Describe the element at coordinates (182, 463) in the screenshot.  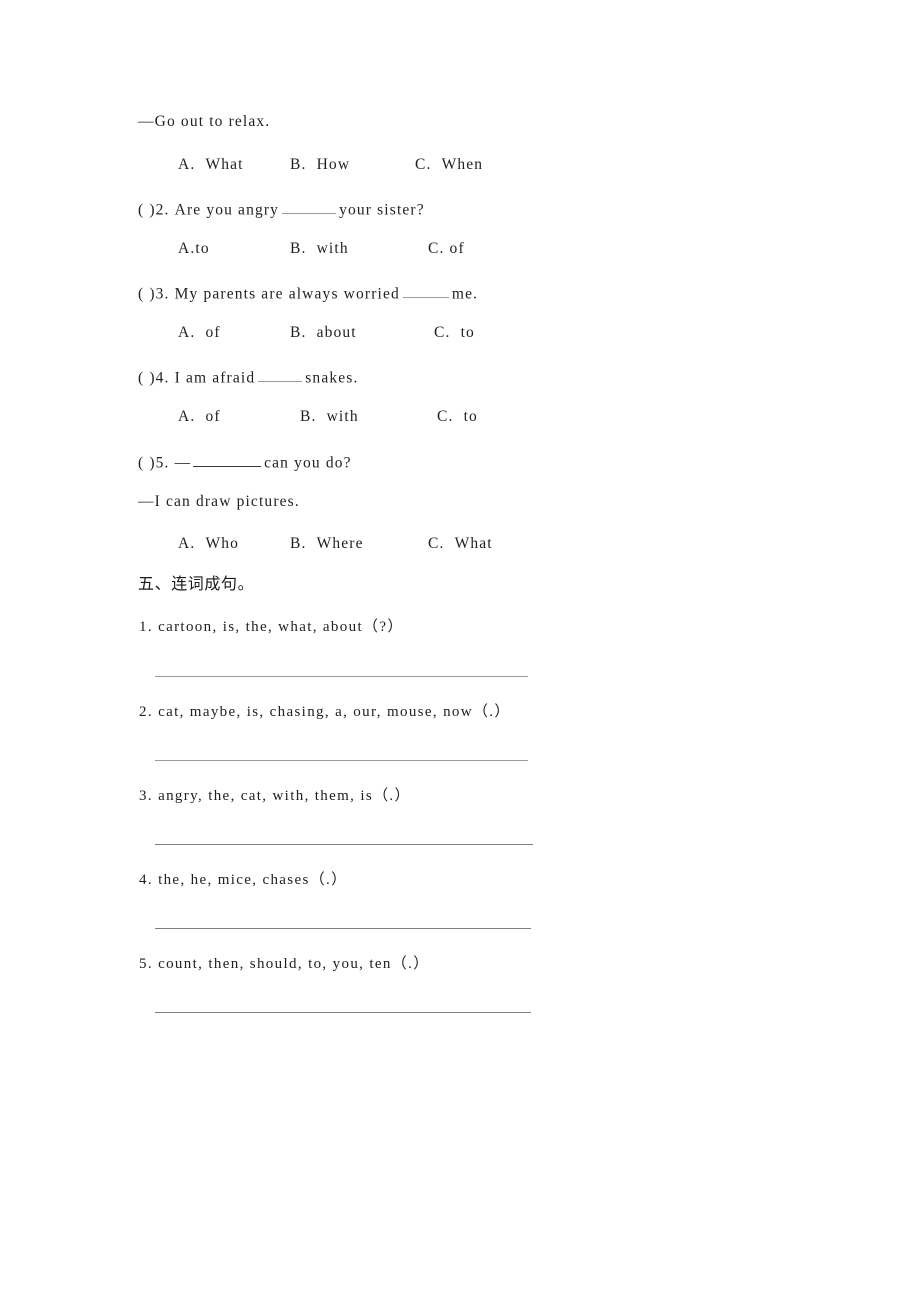
I see `q5-dash: —` at that location.